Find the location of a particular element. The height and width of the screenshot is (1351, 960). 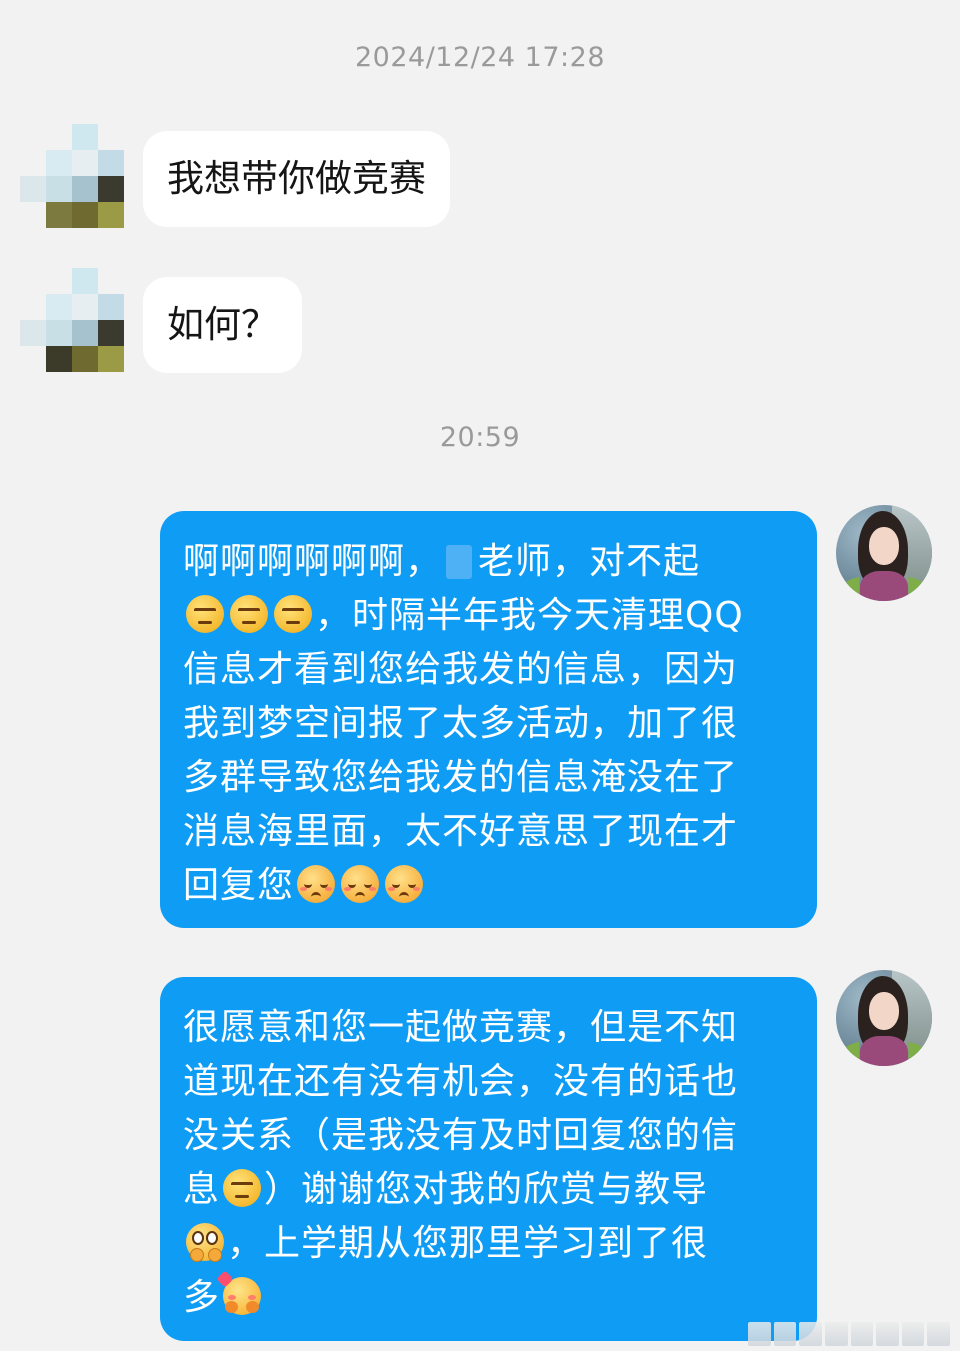

message-line: 多群导致您给我发的信息淹没在了 is located at coordinates (461, 777).